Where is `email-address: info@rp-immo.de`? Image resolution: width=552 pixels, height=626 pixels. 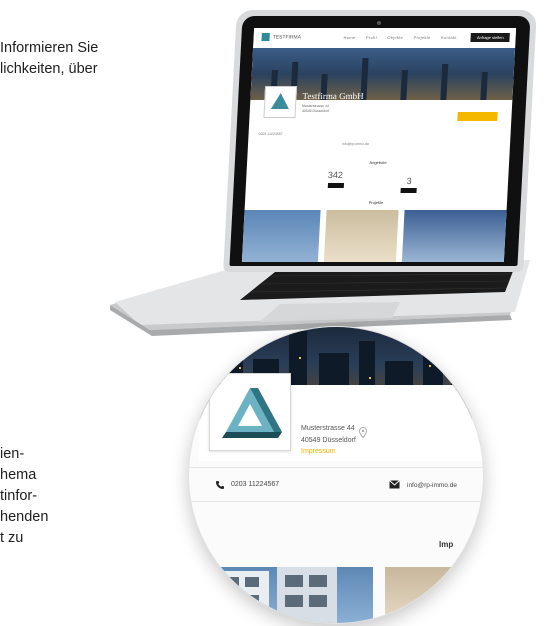 email-address: info@rp-immo.de is located at coordinates (432, 485).